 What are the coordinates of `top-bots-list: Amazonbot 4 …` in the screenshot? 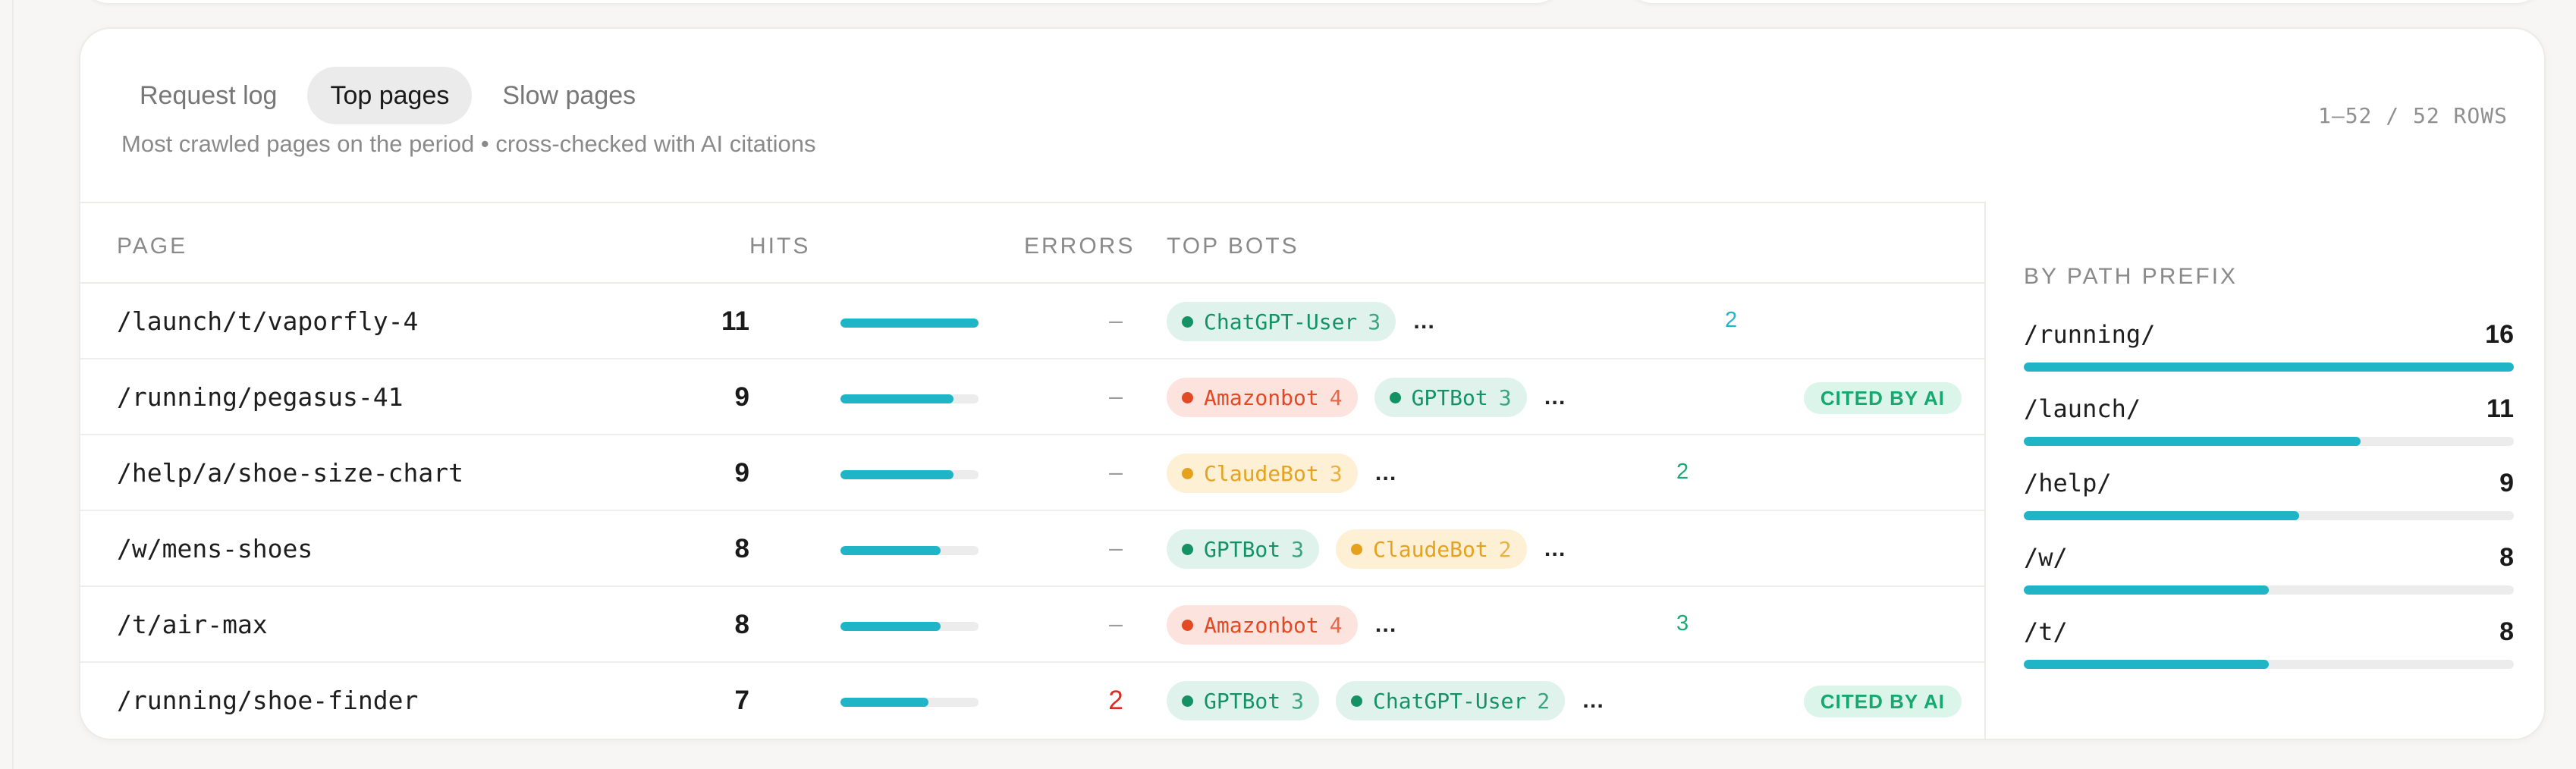 It's located at (1282, 625).